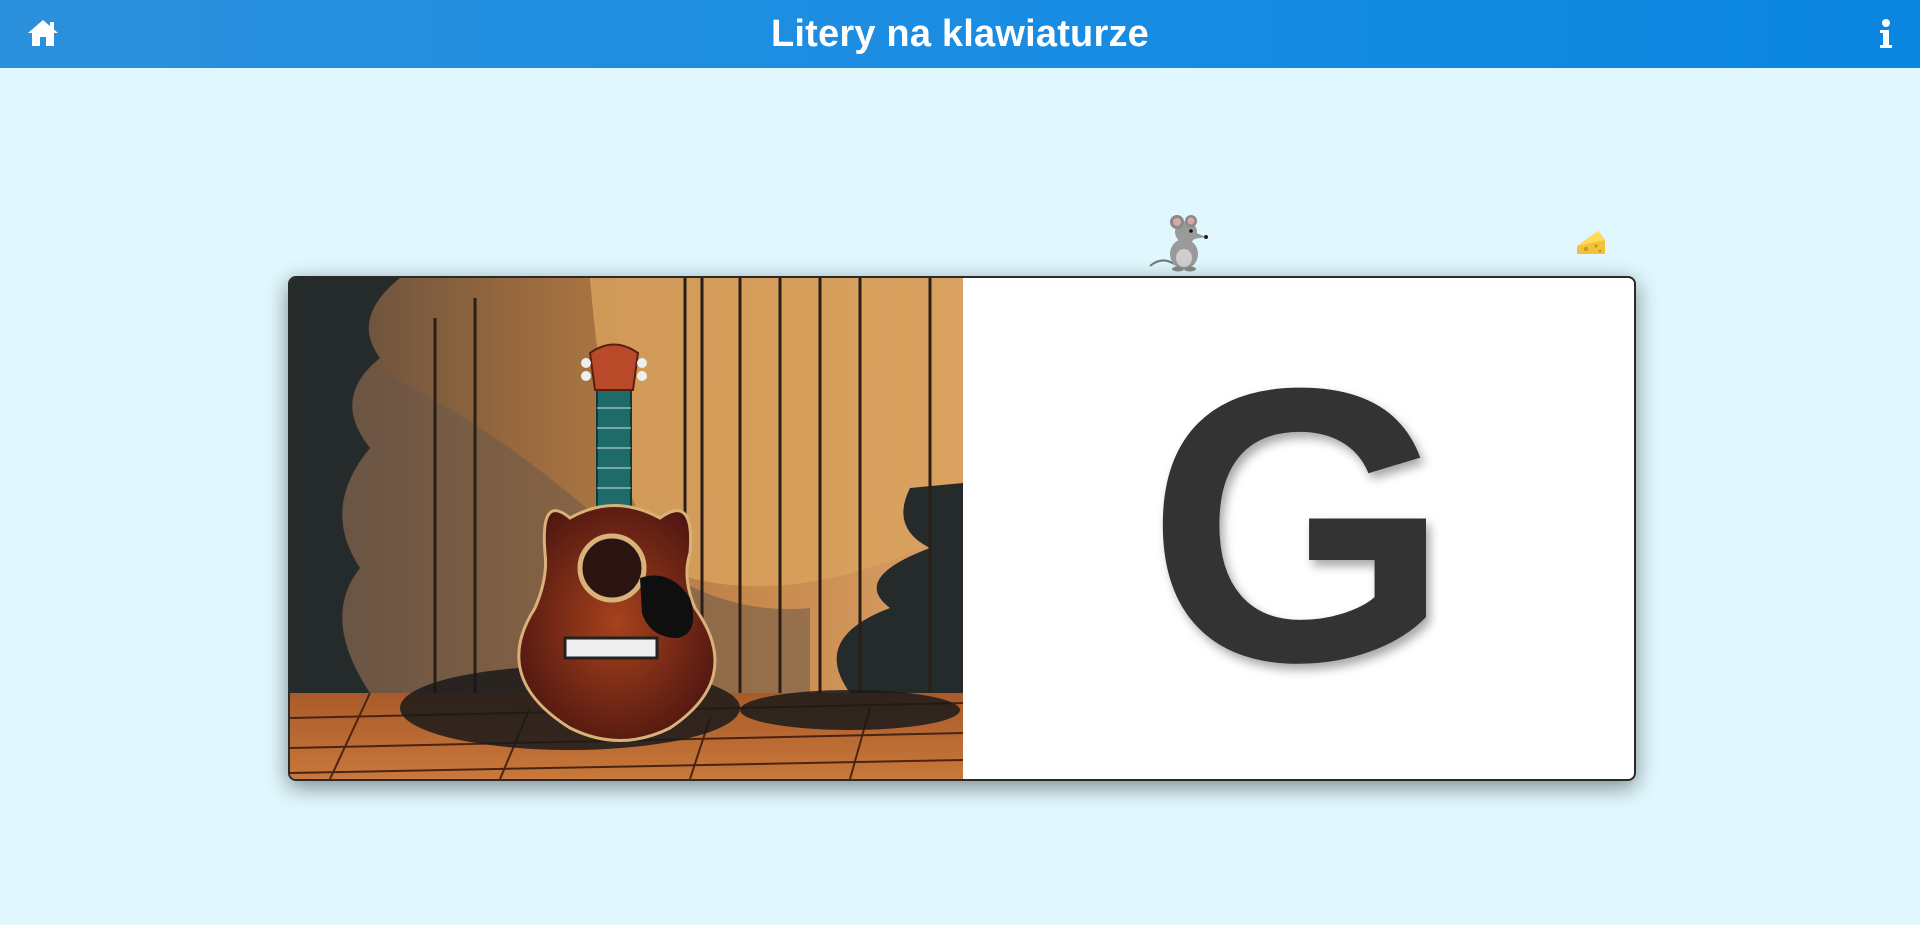 The height and width of the screenshot is (925, 1920). I want to click on page-title: Litery na klawiaturze, so click(959, 33).